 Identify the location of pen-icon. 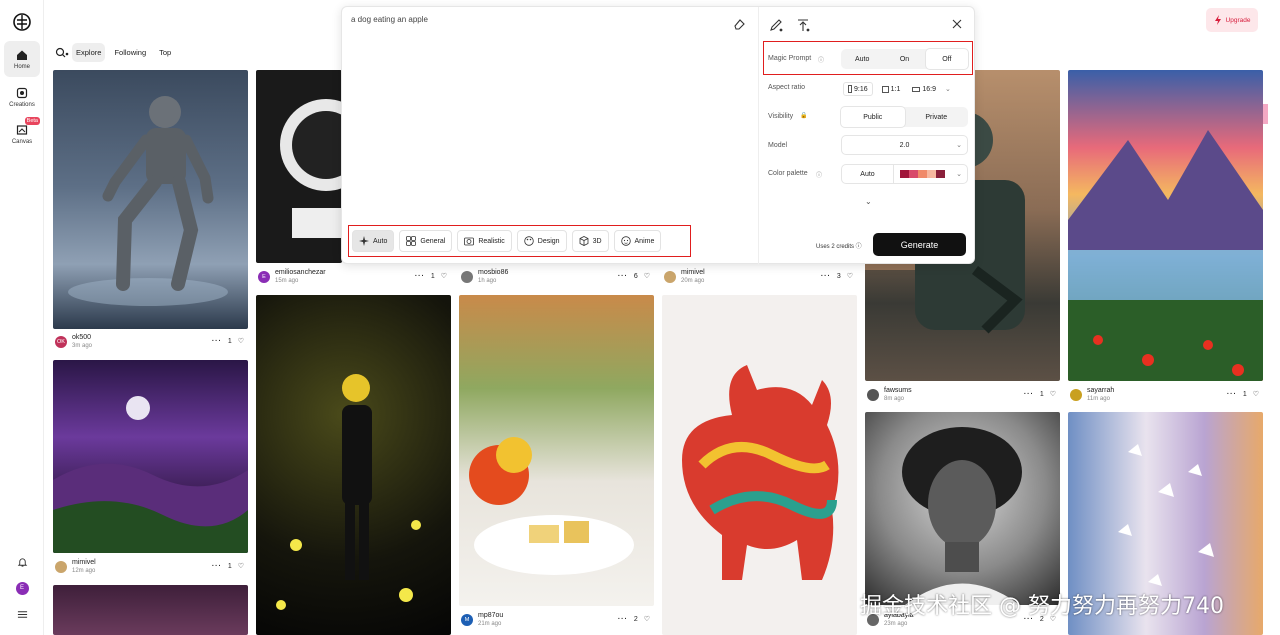
(776, 25).